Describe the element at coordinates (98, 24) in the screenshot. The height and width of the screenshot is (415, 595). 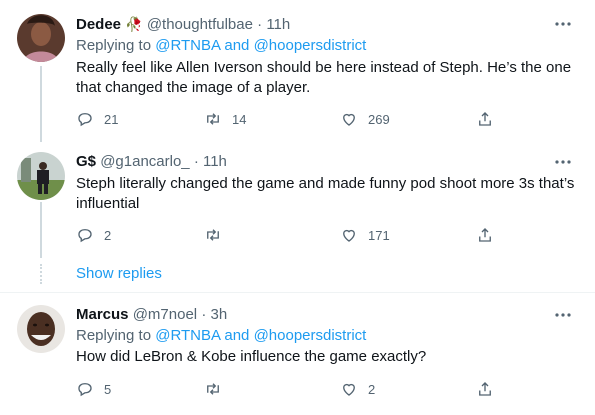
I see `display-name: Dedee` at that location.